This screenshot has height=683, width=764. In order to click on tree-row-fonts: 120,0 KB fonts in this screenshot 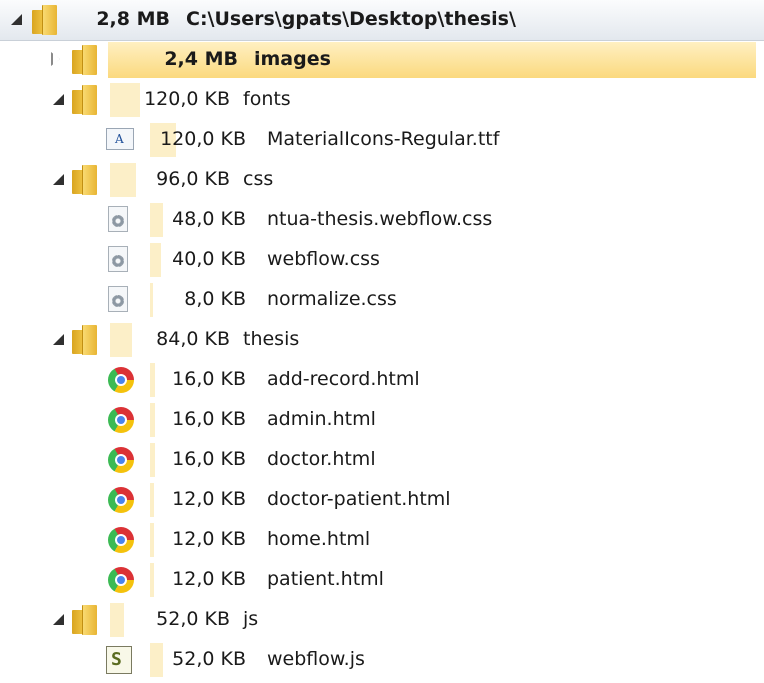, I will do `click(382, 100)`.